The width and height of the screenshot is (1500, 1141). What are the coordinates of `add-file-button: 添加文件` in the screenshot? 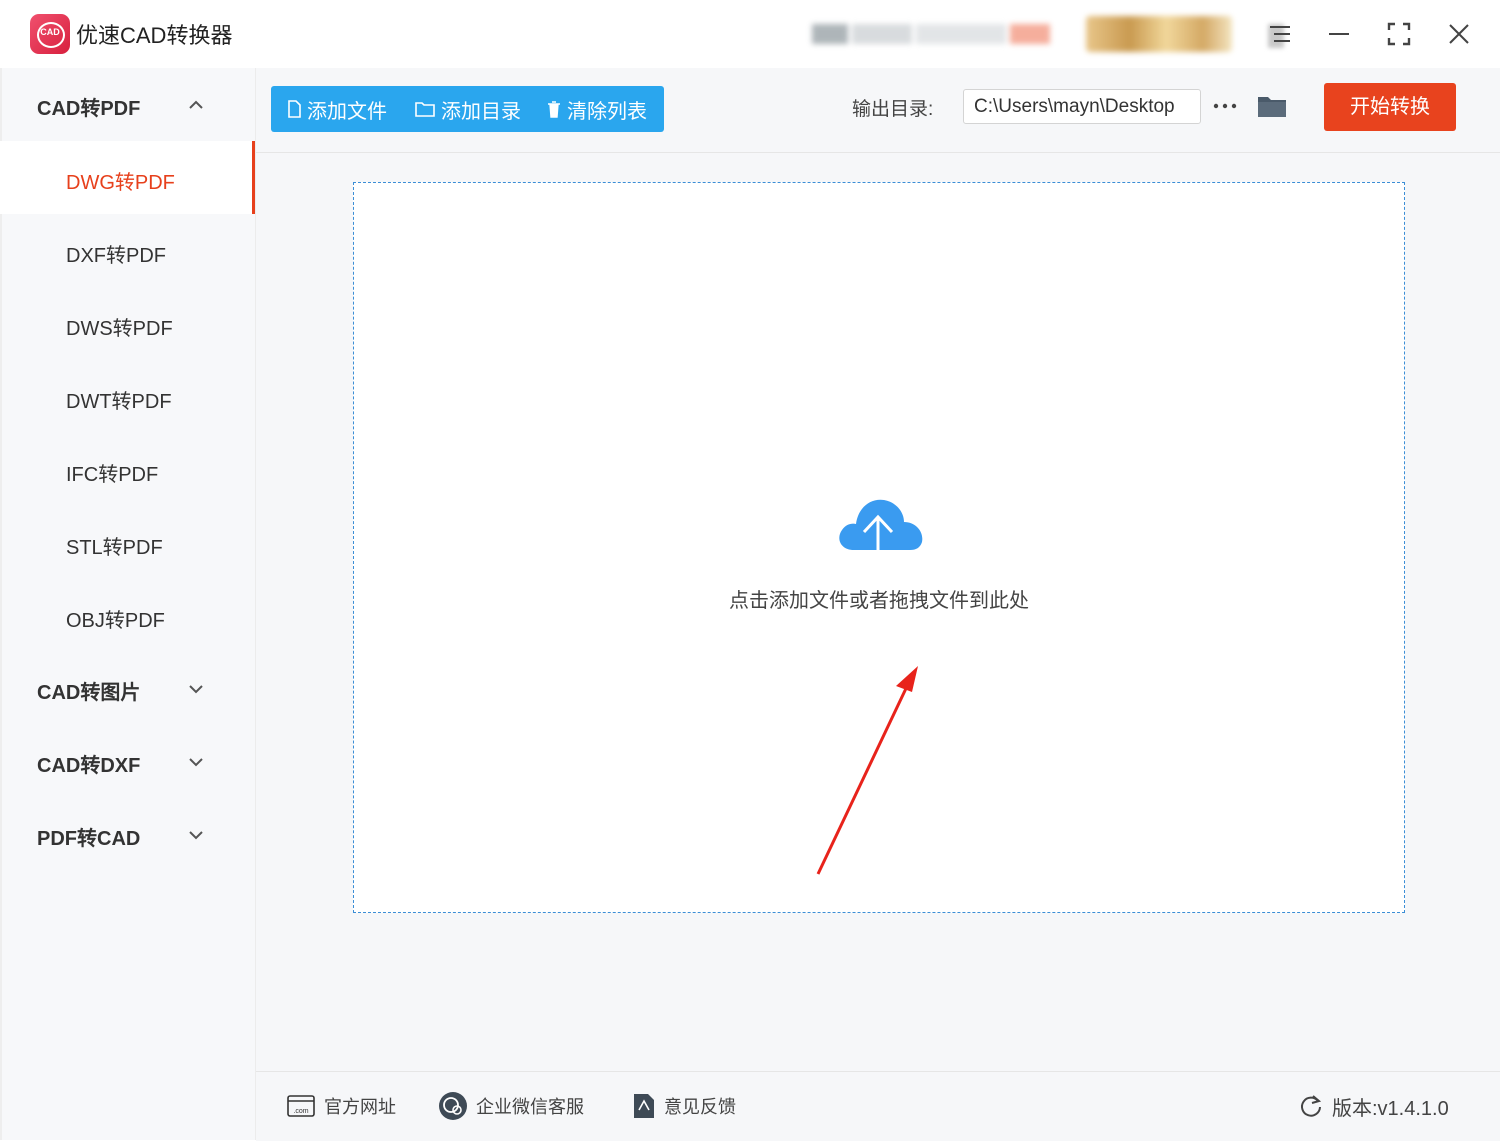 It's located at (337, 109).